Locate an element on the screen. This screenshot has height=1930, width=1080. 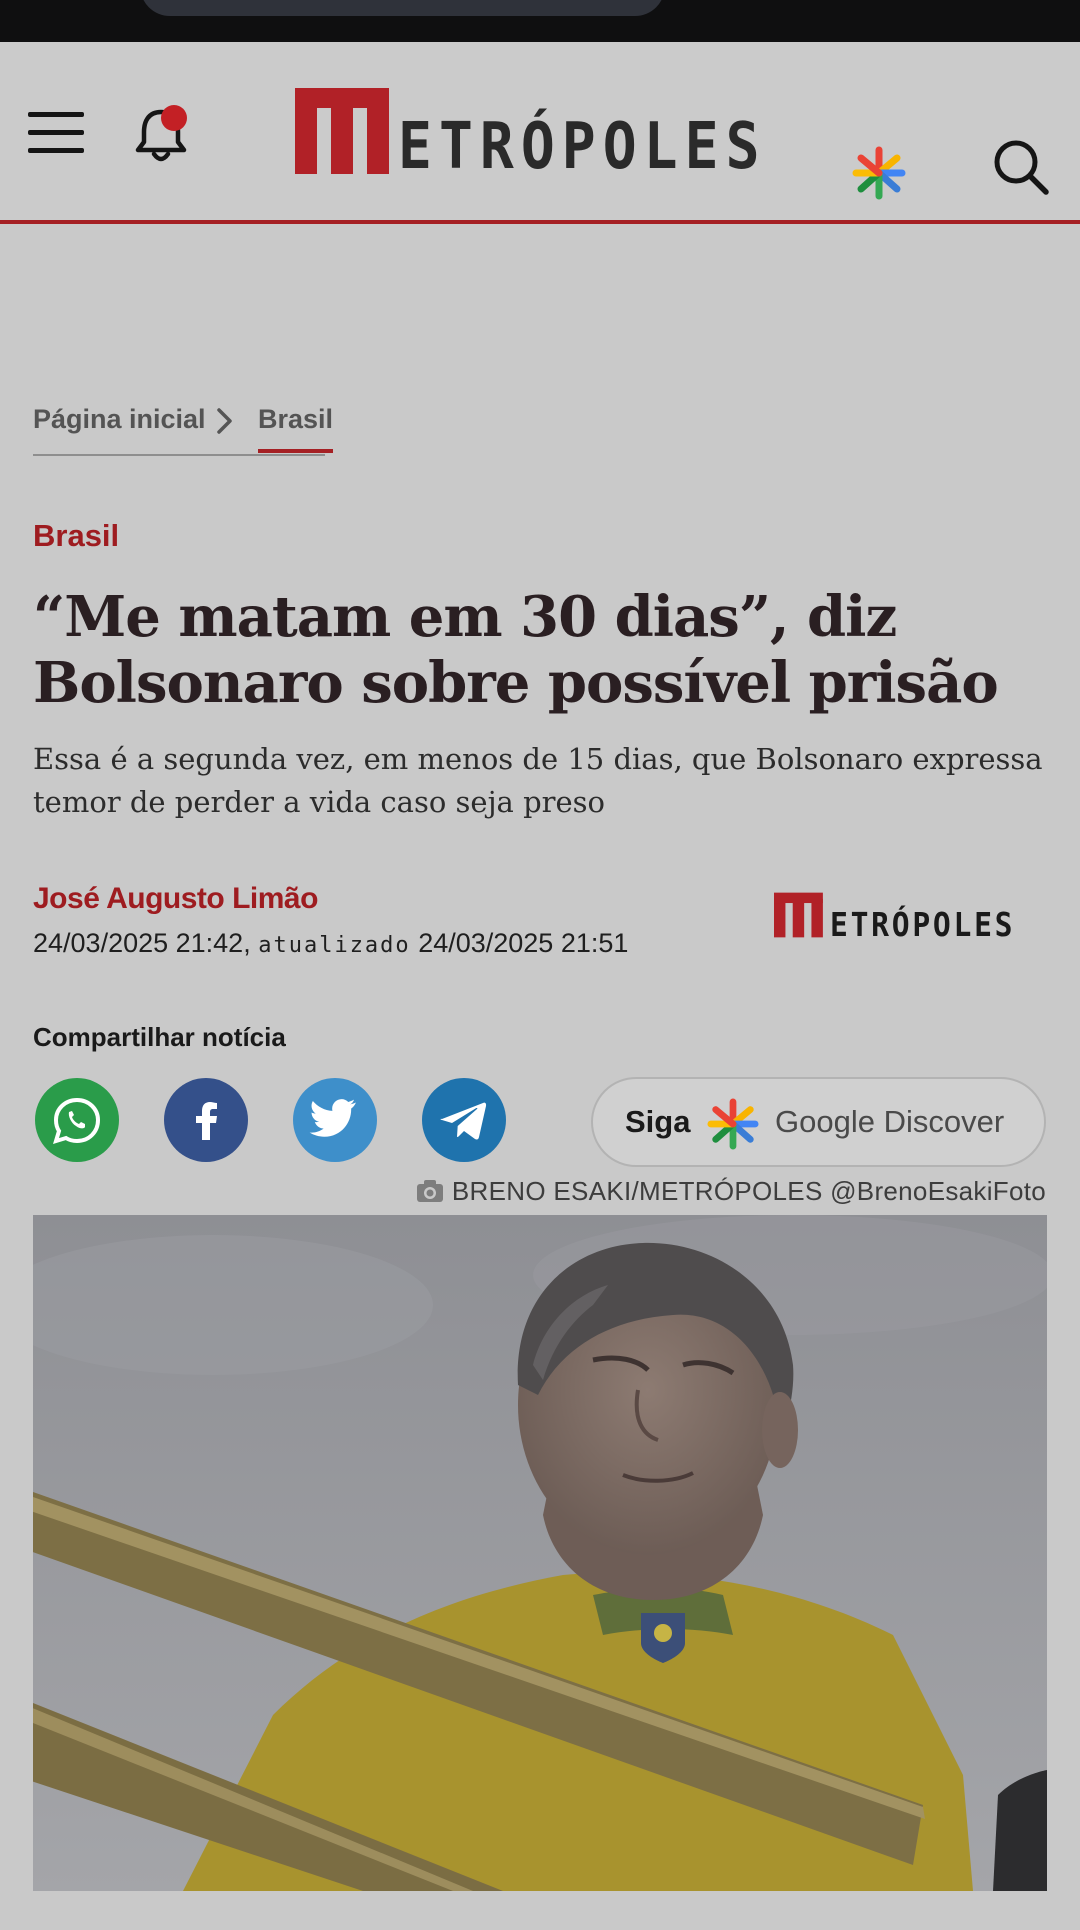
breadcrumb: Página inicial Brasil is located at coordinates (183, 428).